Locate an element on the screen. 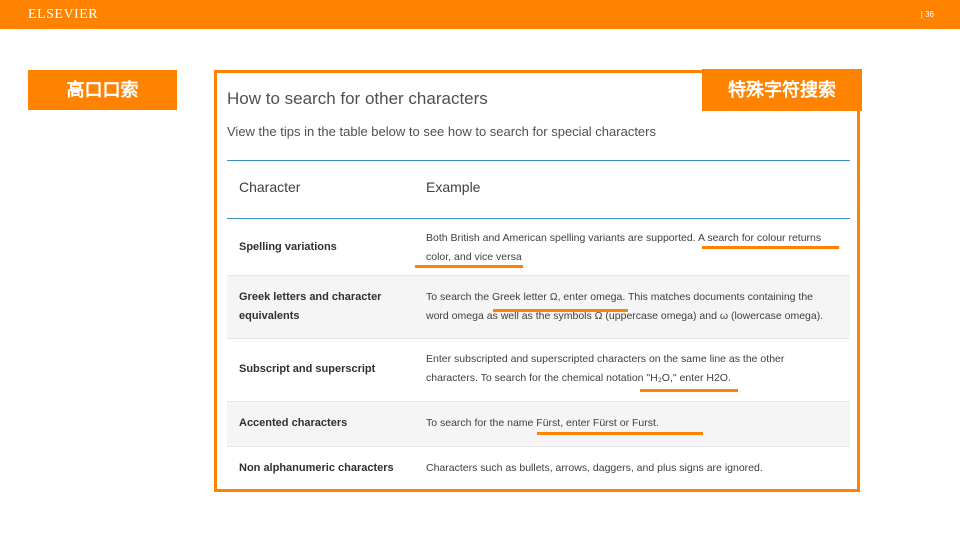  row-name: Subscript and superscript is located at coordinates (307, 369).